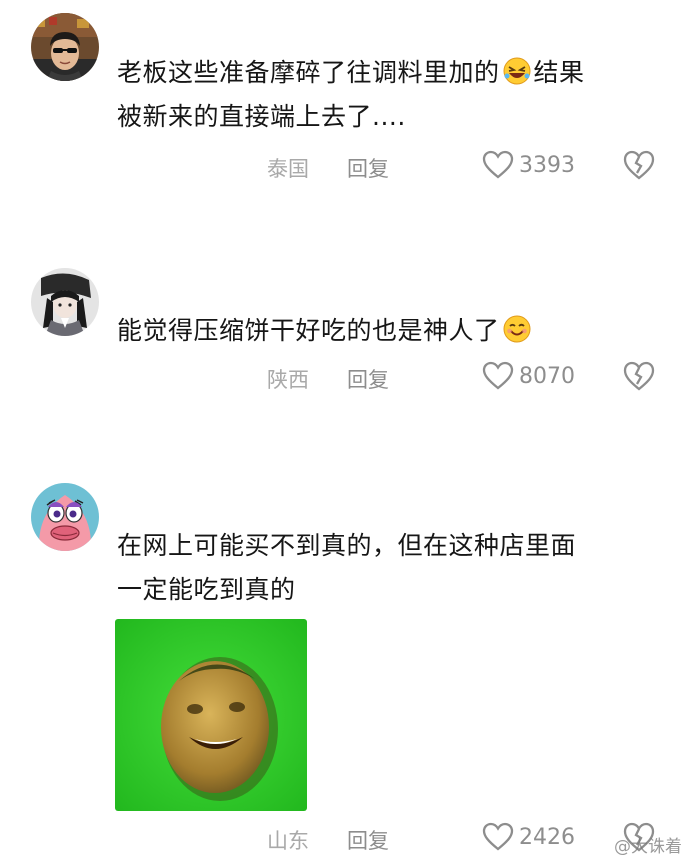  I want to click on comment-meta: 陕西 回复 8070, so click(345, 376).